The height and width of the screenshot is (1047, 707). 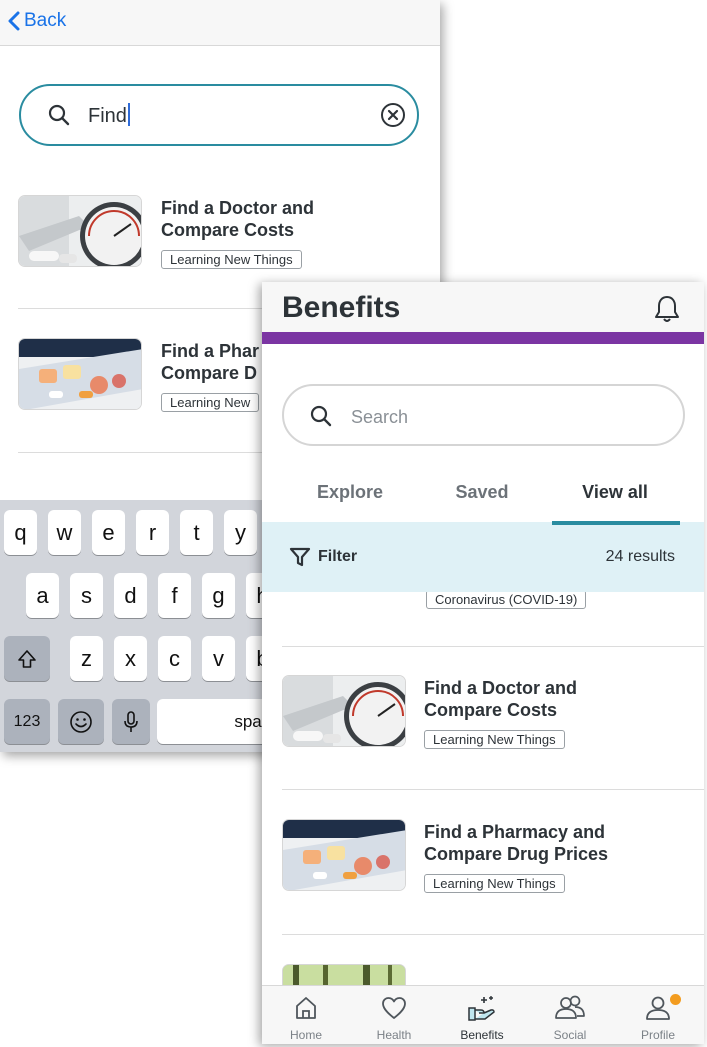 I want to click on dictation-key, so click(x=131, y=721).